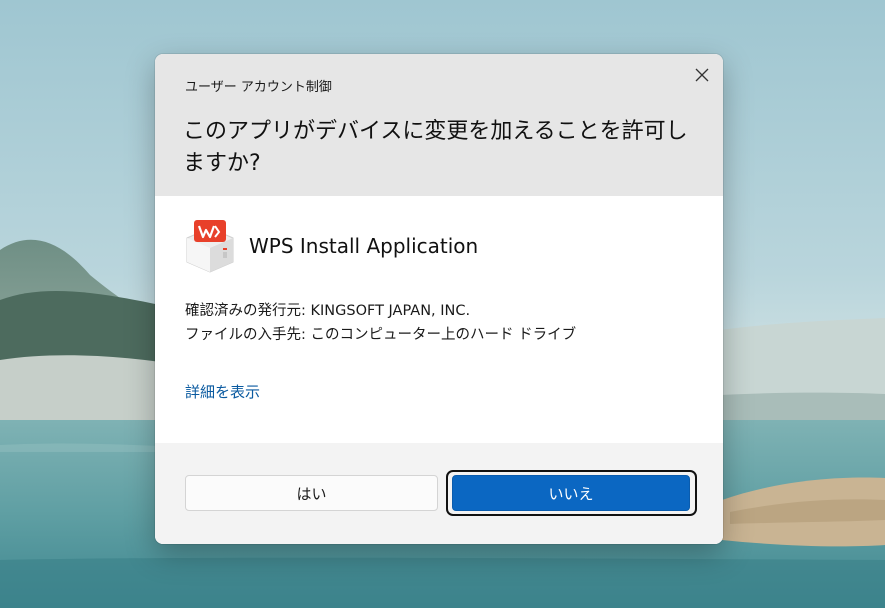 This screenshot has width=885, height=608. What do you see at coordinates (364, 246) in the screenshot?
I see `app-name: WPS Install Application` at bounding box center [364, 246].